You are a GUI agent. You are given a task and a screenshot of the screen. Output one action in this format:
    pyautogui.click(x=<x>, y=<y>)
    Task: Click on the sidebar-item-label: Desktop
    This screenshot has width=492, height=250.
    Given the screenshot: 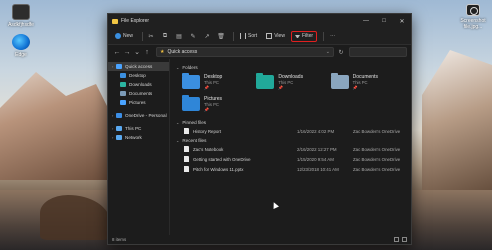 What is the action you would take?
    pyautogui.click(x=137, y=75)
    